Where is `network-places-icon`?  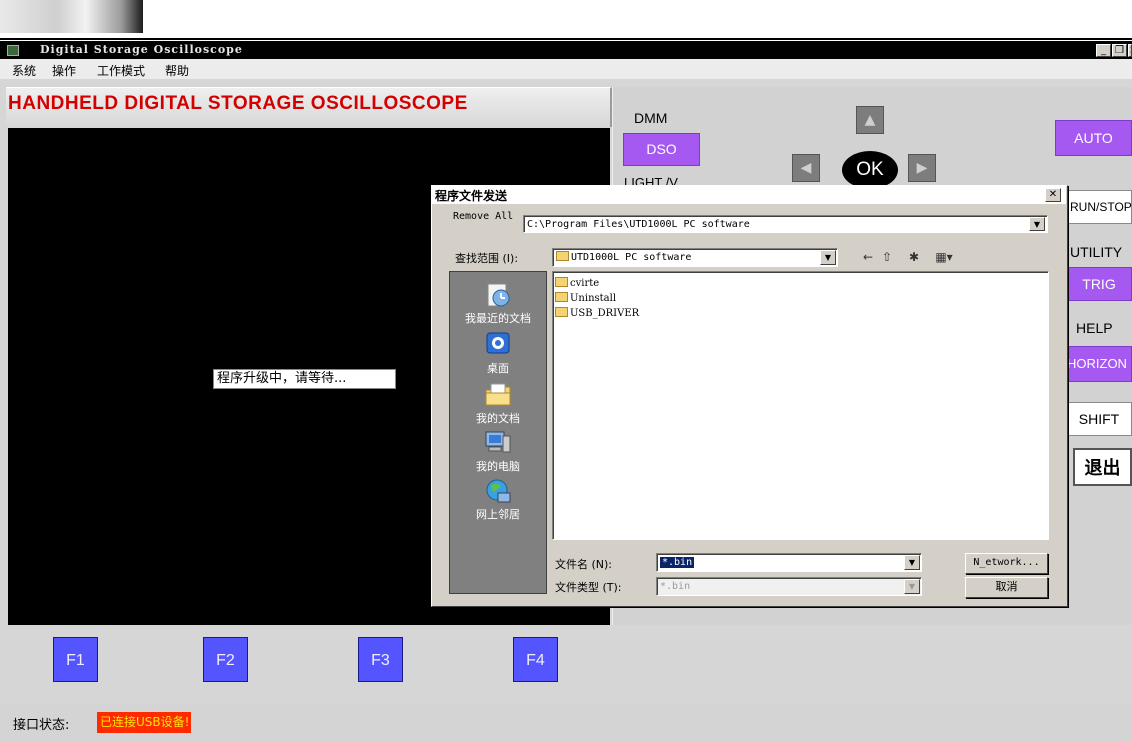
network-places-icon is located at coordinates (498, 491).